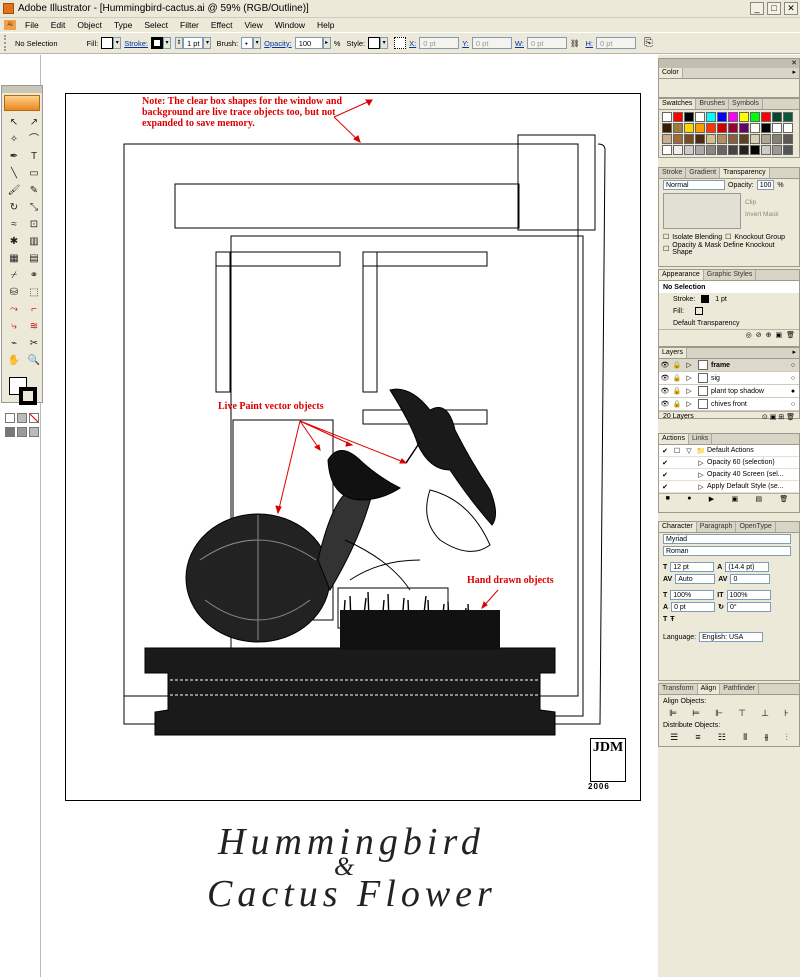  I want to click on layer-row: 👁 🔒 ▷ plant top shadow ●, so click(729, 391).